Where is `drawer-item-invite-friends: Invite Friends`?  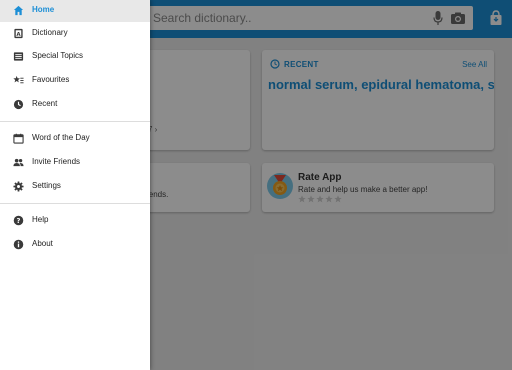
drawer-item-invite-friends: Invite Friends is located at coordinates (75, 163).